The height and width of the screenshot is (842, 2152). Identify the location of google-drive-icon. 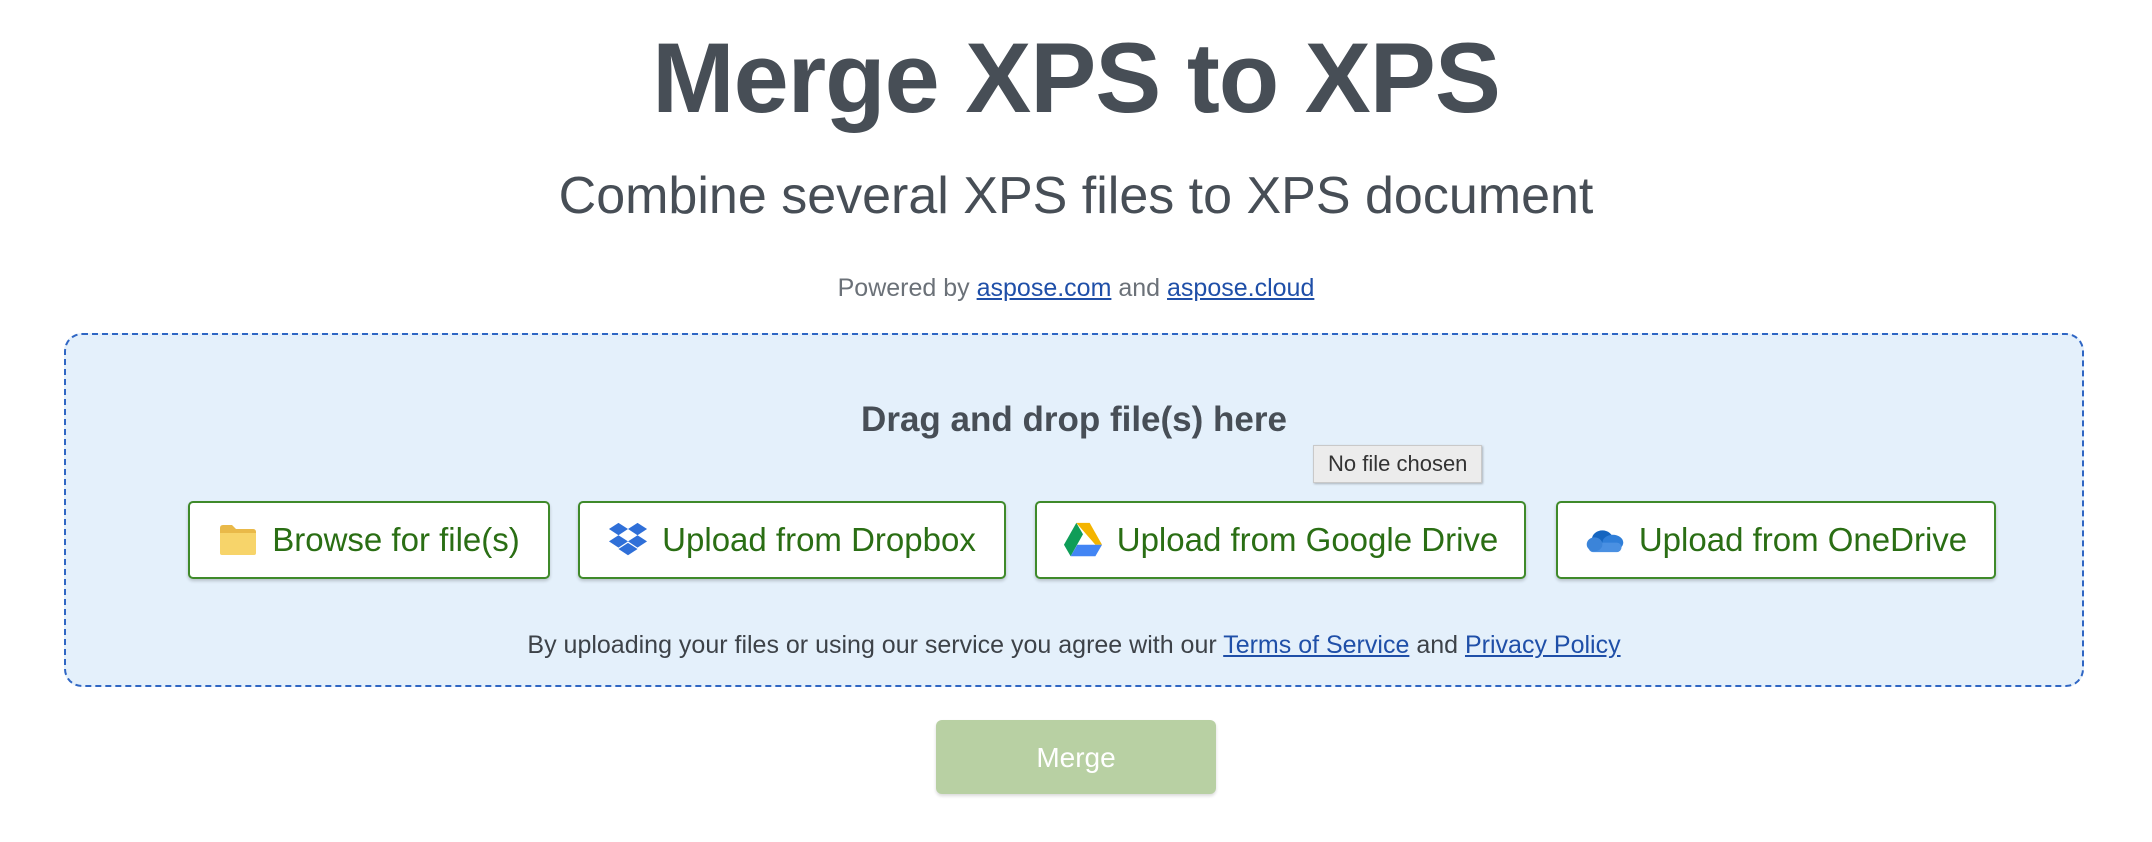
(1083, 540).